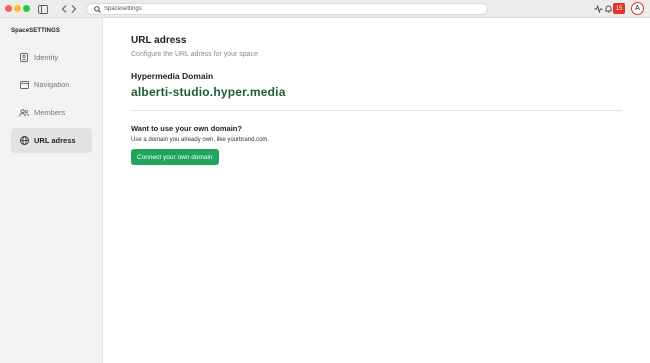 Image resolution: width=650 pixels, height=363 pixels. Describe the element at coordinates (194, 54) in the screenshot. I see `page-subtitle: Configure the URL adress for your space` at that location.